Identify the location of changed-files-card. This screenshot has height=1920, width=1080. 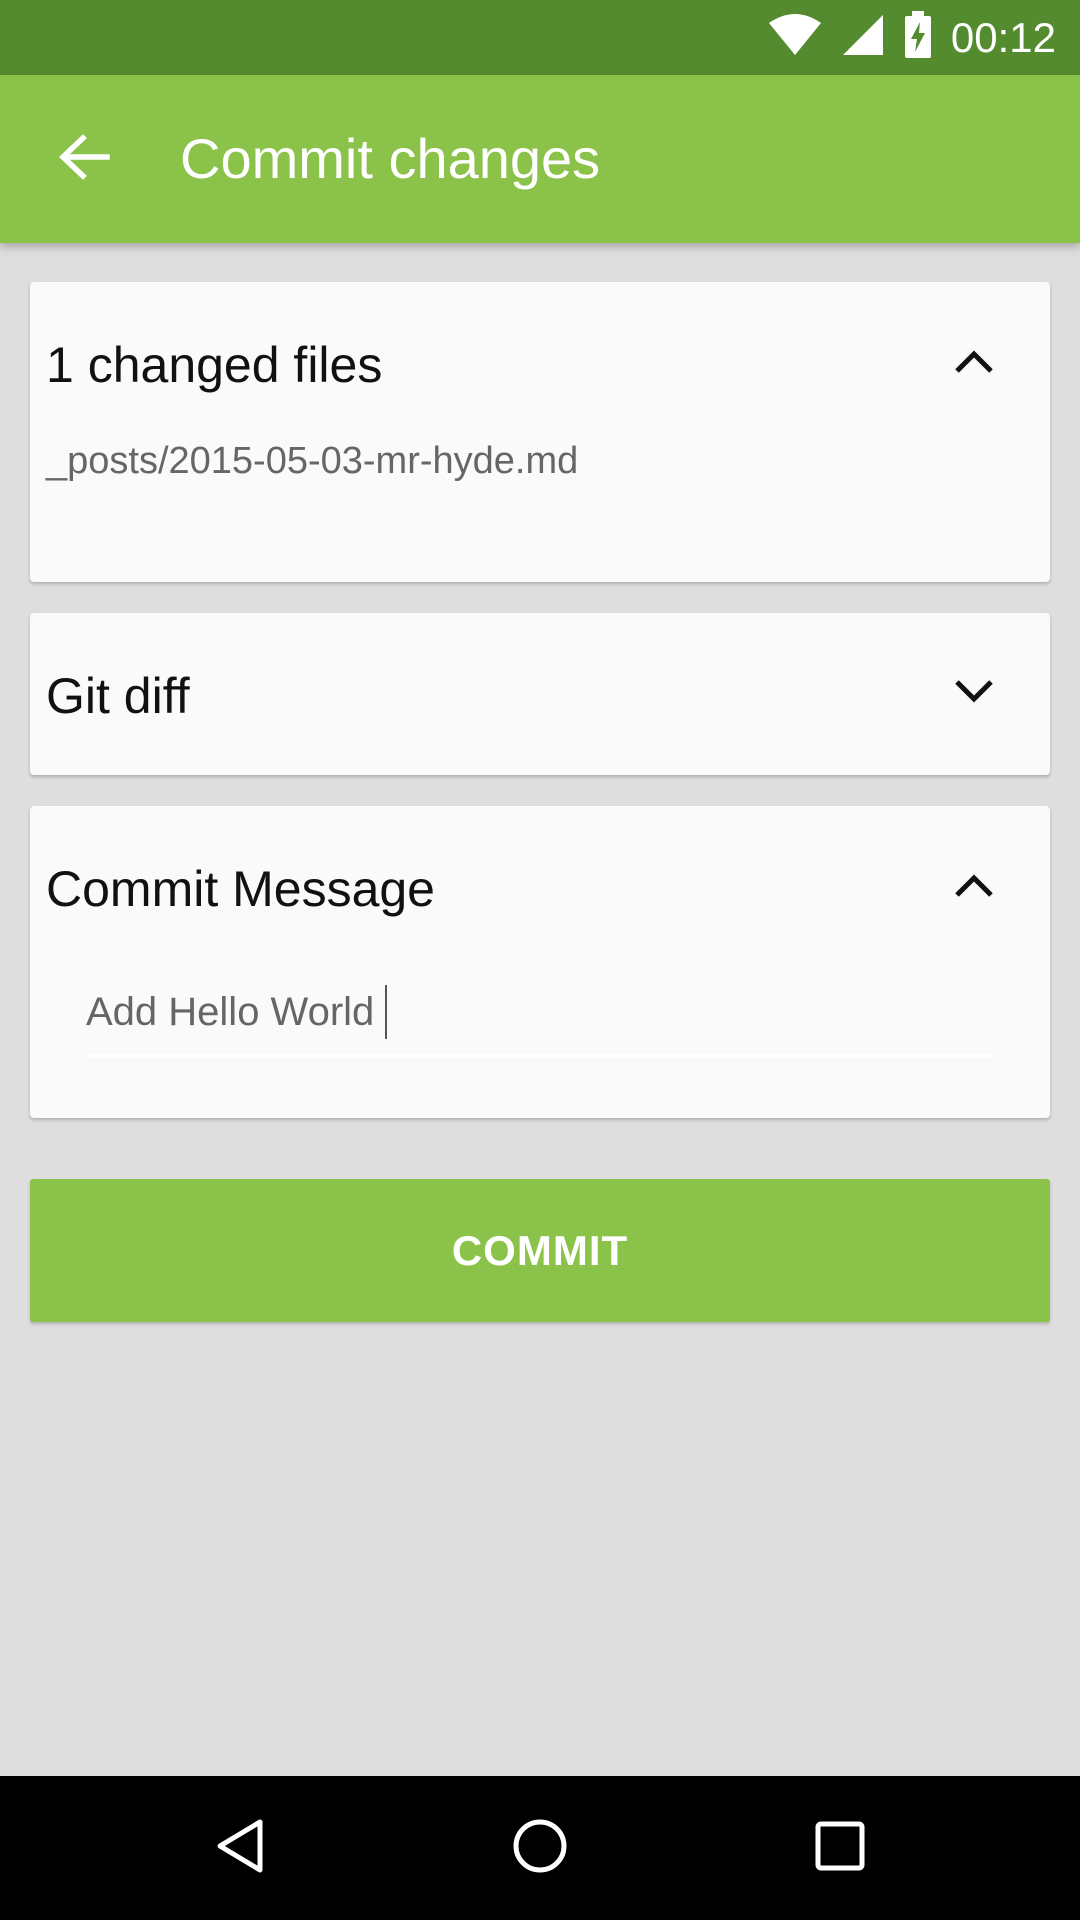
(540, 432).